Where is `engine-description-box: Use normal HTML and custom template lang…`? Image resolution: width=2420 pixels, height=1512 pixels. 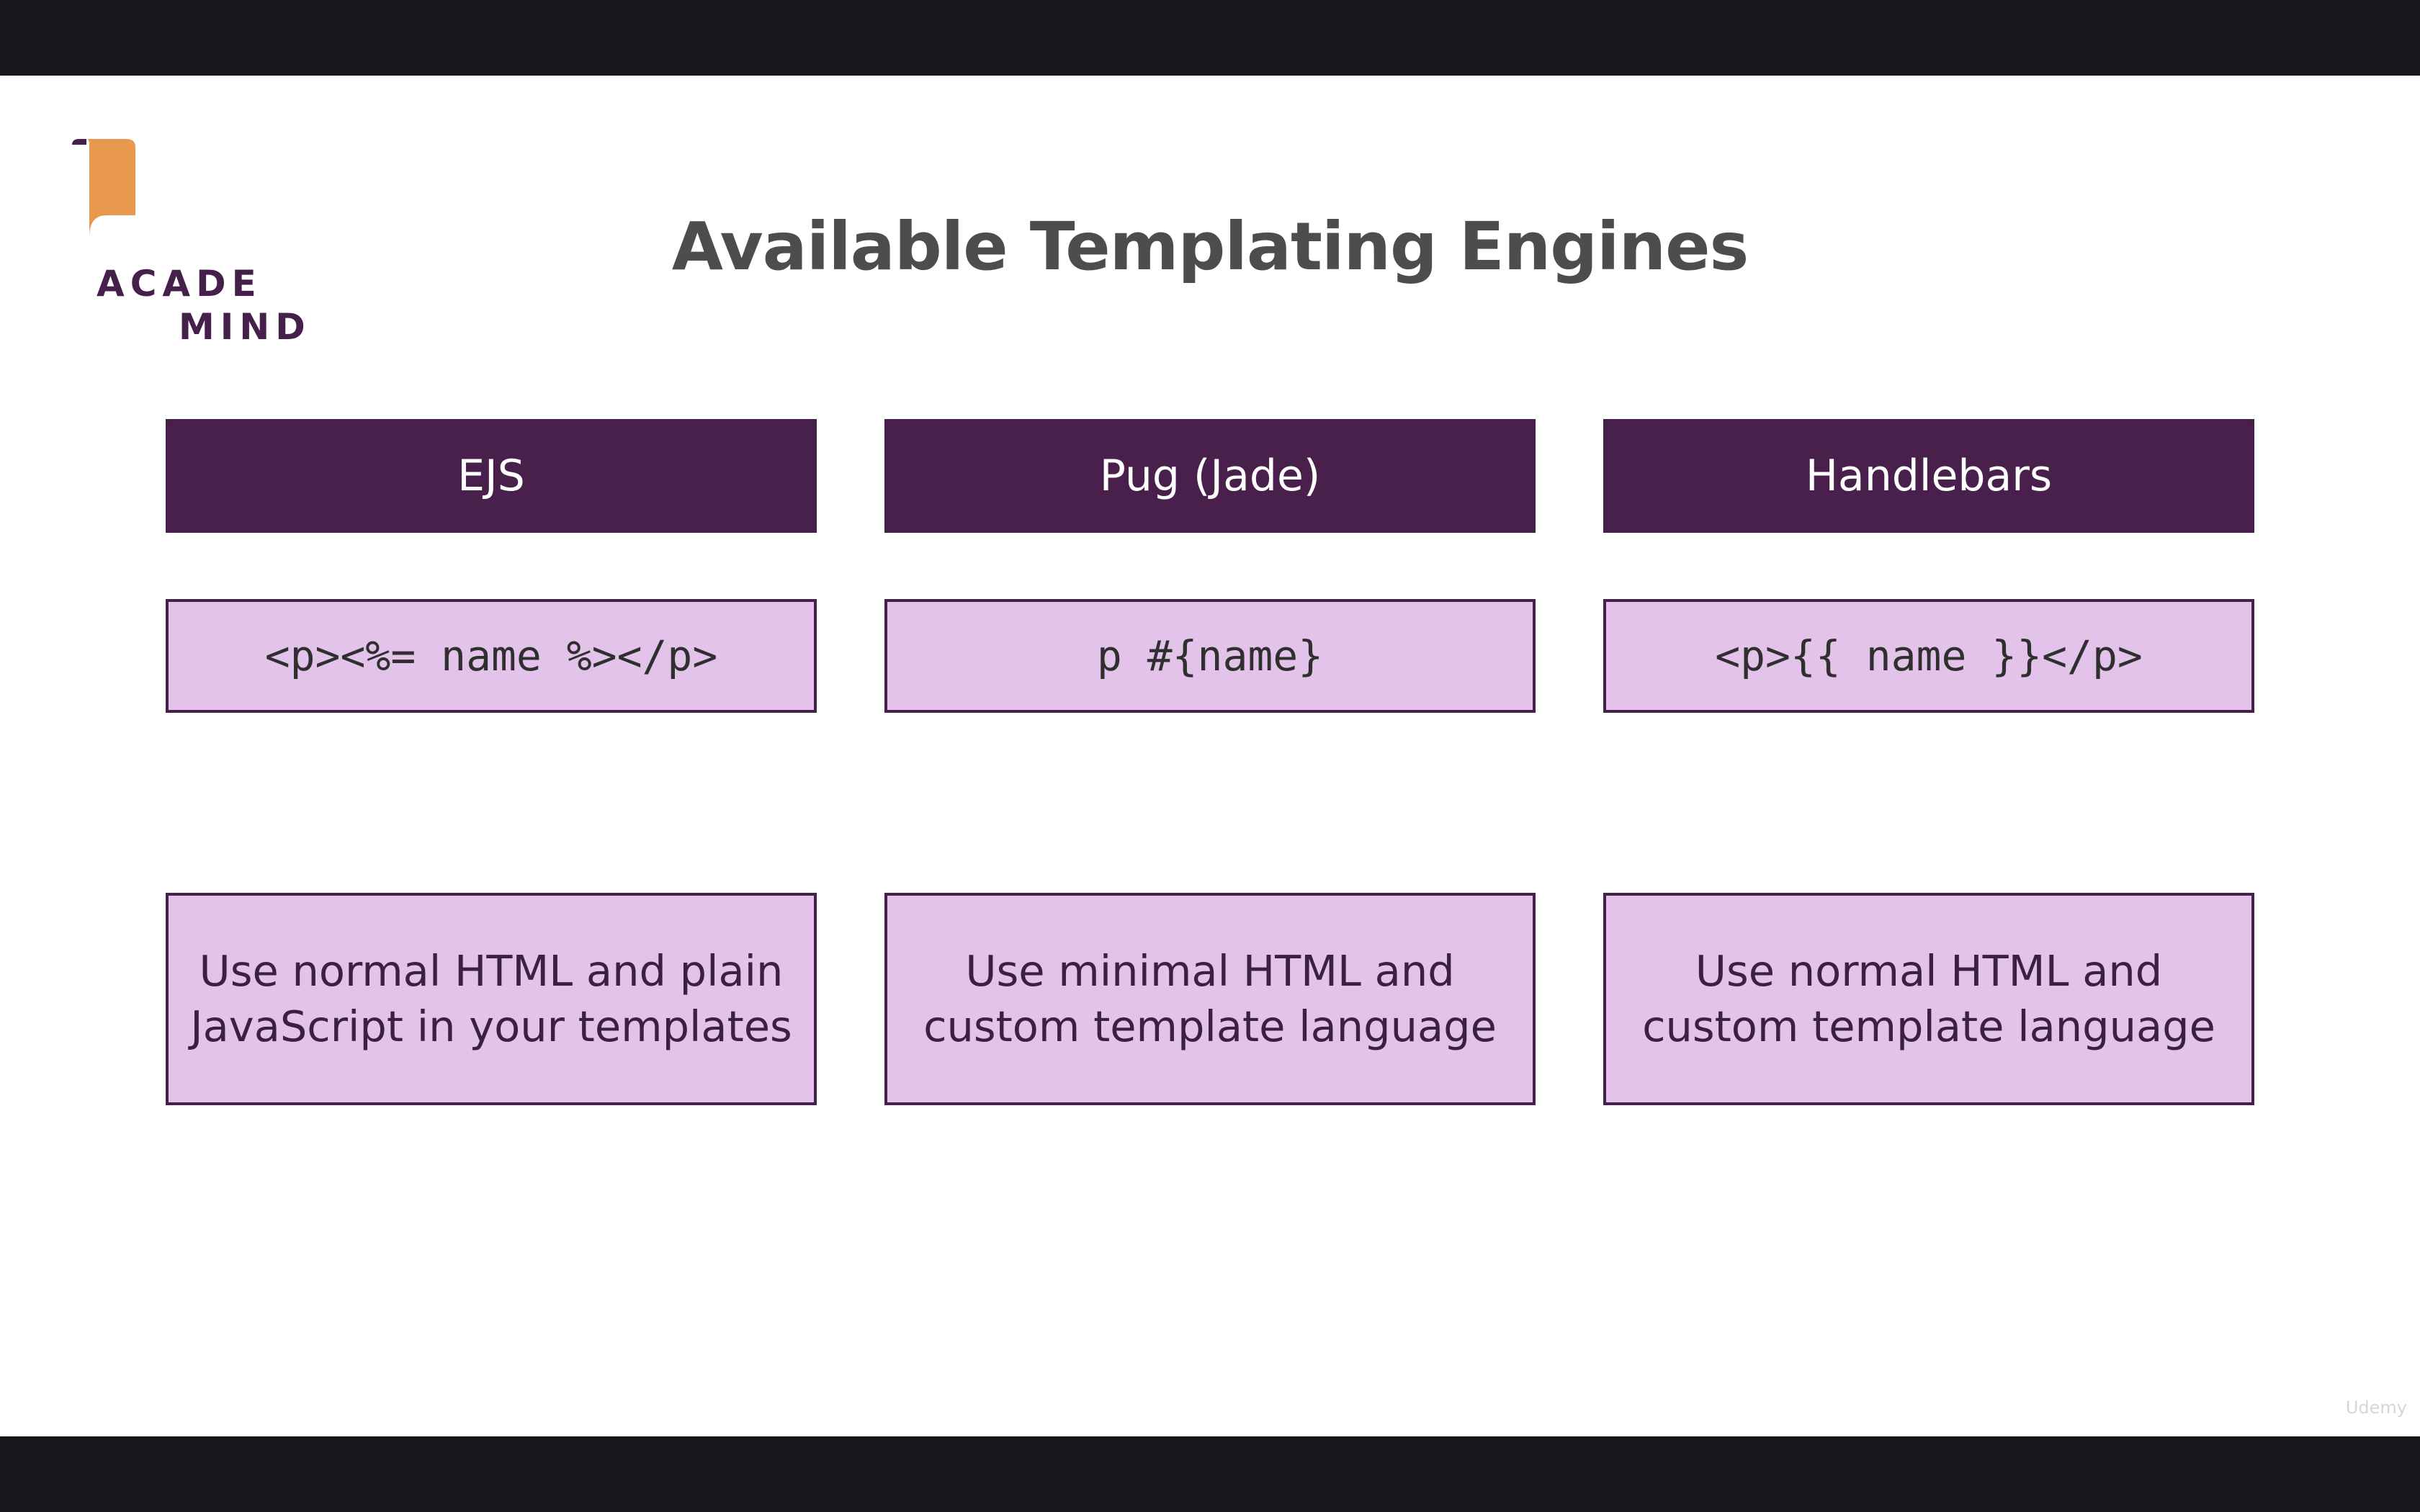 engine-description-box: Use normal HTML and custom template lang… is located at coordinates (1929, 999).